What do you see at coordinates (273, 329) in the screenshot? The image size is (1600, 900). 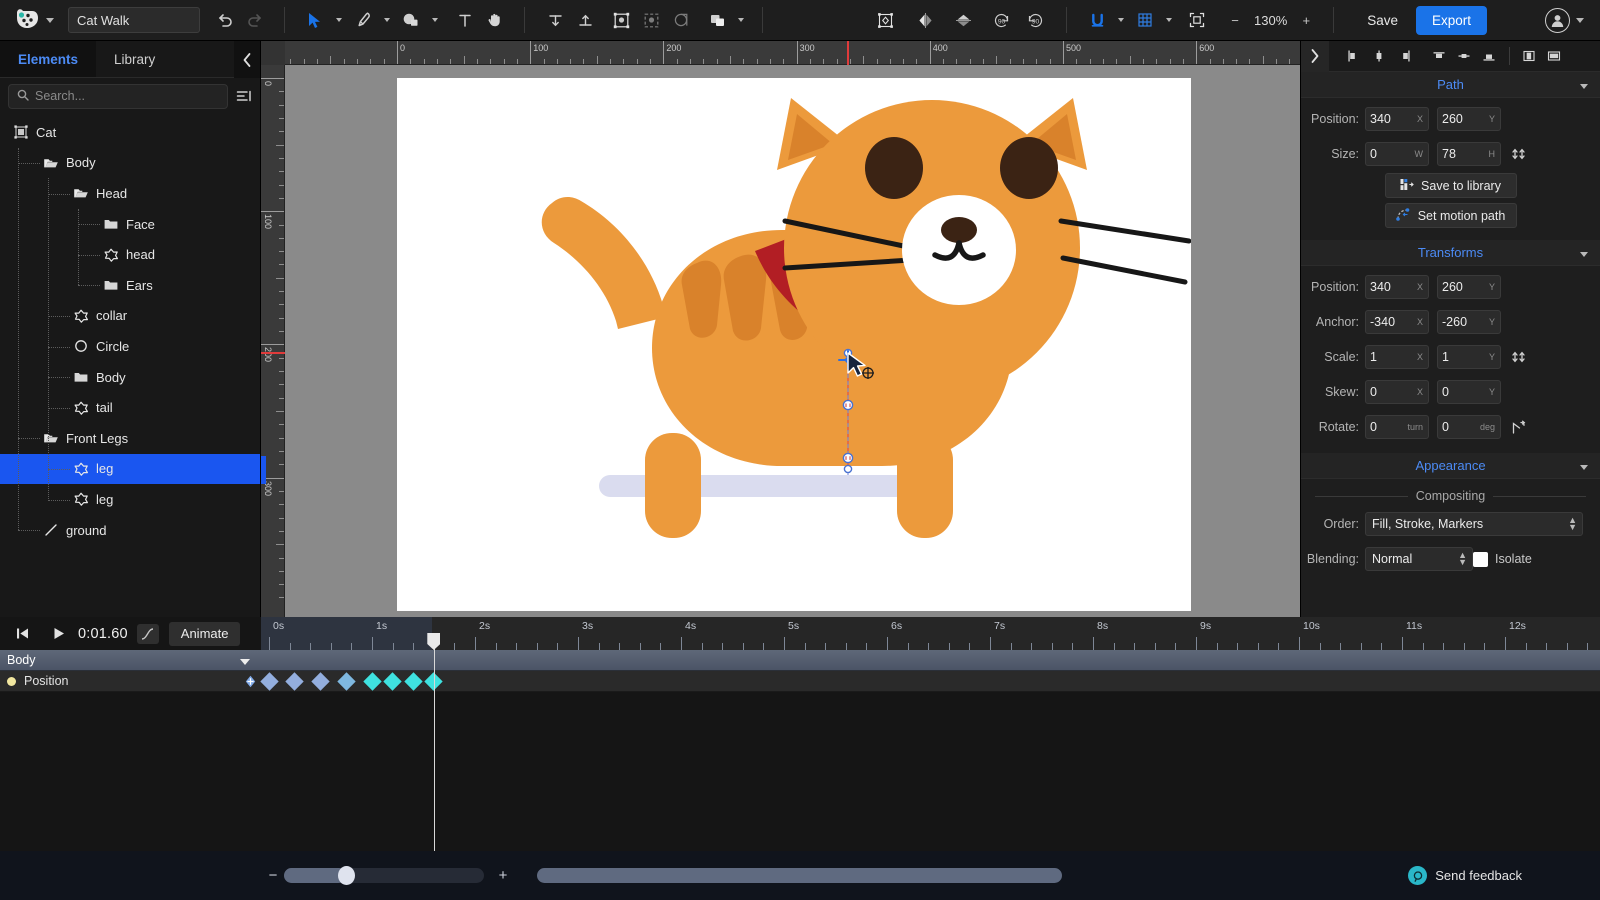 I see `vertical-ruler: 0 100 200 300` at bounding box center [273, 329].